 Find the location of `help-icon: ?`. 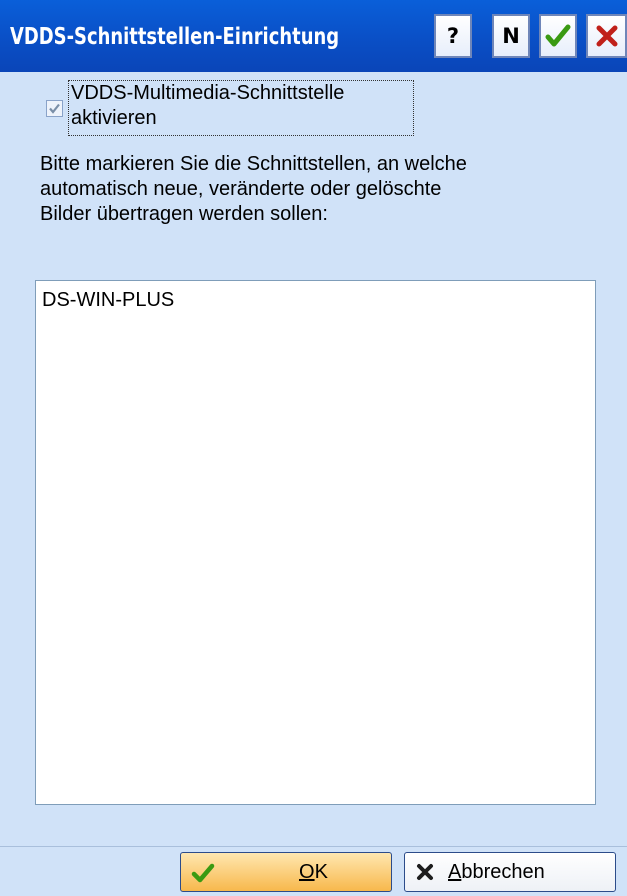

help-icon: ? is located at coordinates (453, 36).